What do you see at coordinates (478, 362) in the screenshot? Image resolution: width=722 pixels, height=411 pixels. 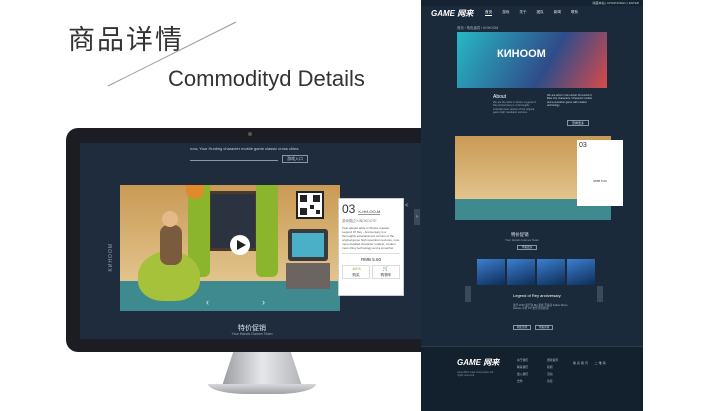 I see `rp-footer-logo: GAME 网来` at bounding box center [478, 362].